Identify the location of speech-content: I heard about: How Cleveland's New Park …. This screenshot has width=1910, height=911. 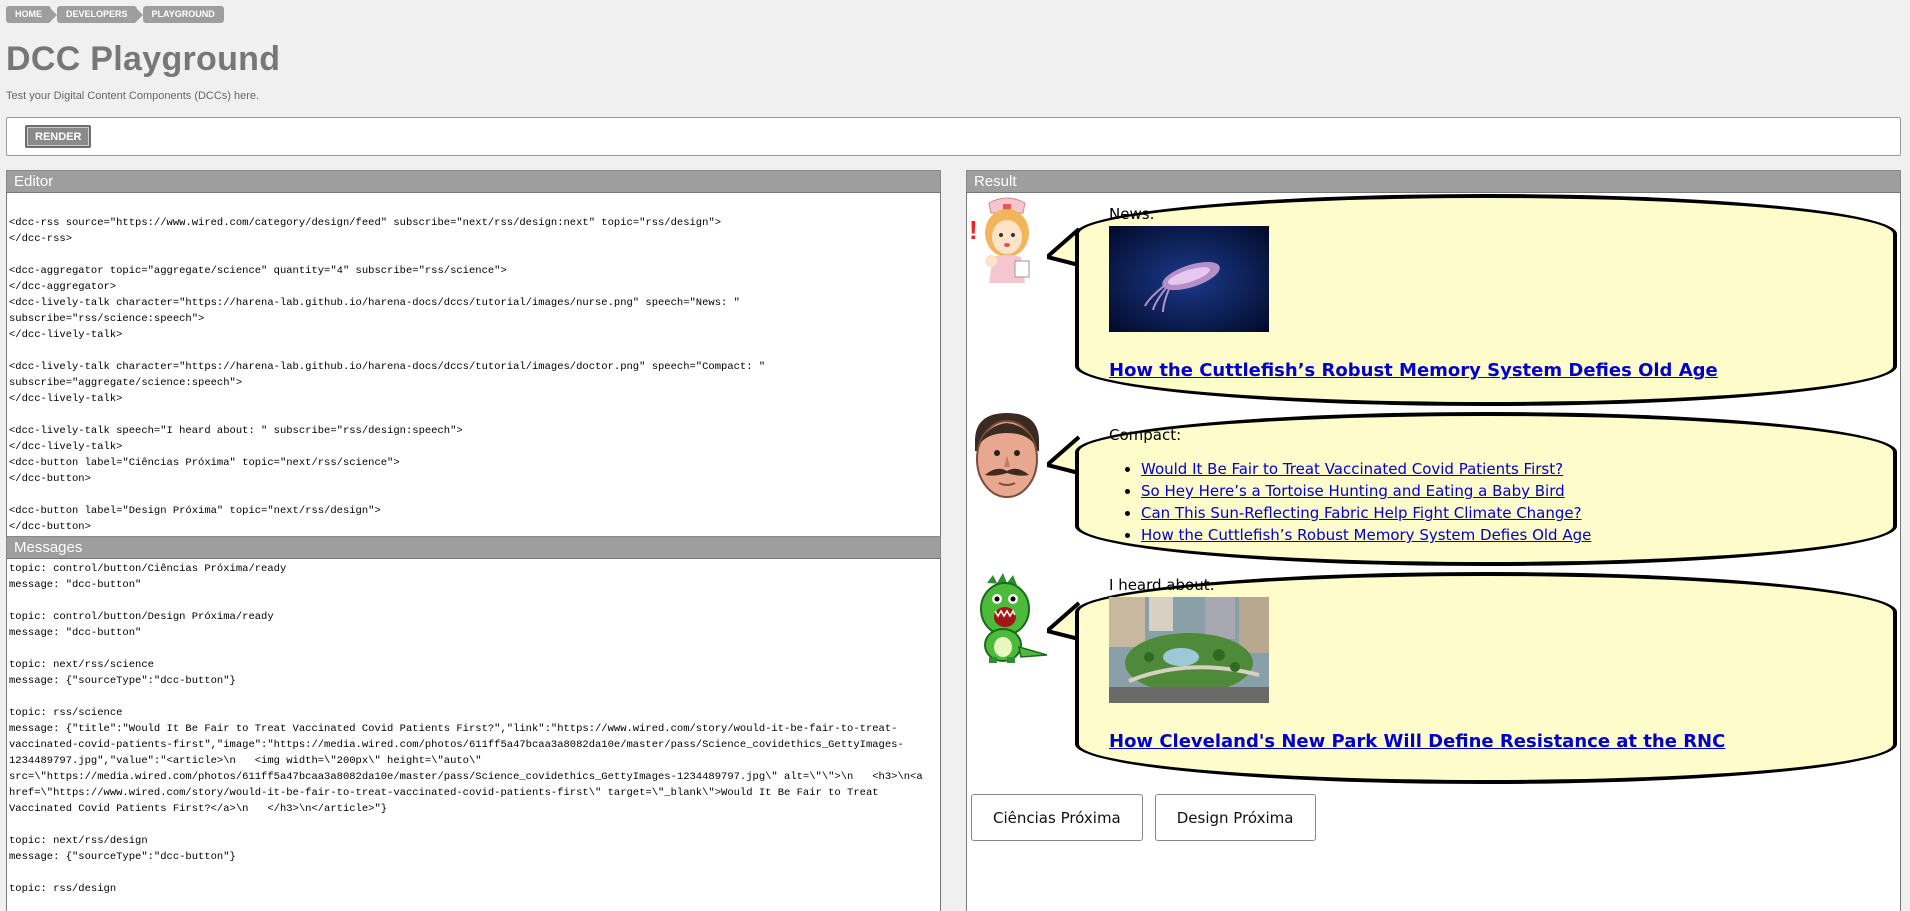
(1417, 664).